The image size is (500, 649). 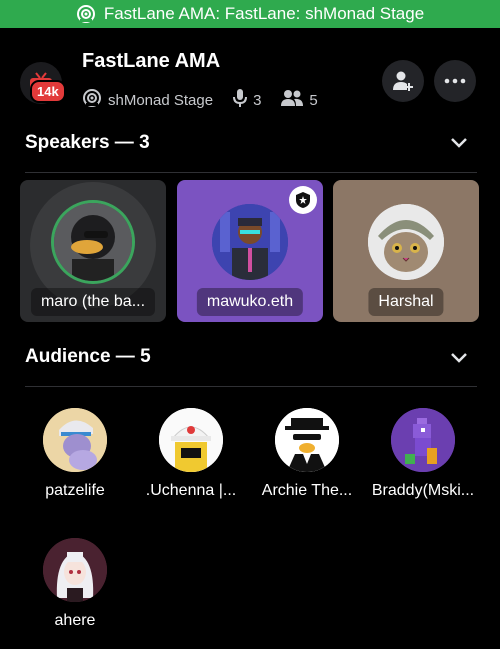 What do you see at coordinates (250, 302) in the screenshot?
I see `speaker-name: mawuko.eth` at bounding box center [250, 302].